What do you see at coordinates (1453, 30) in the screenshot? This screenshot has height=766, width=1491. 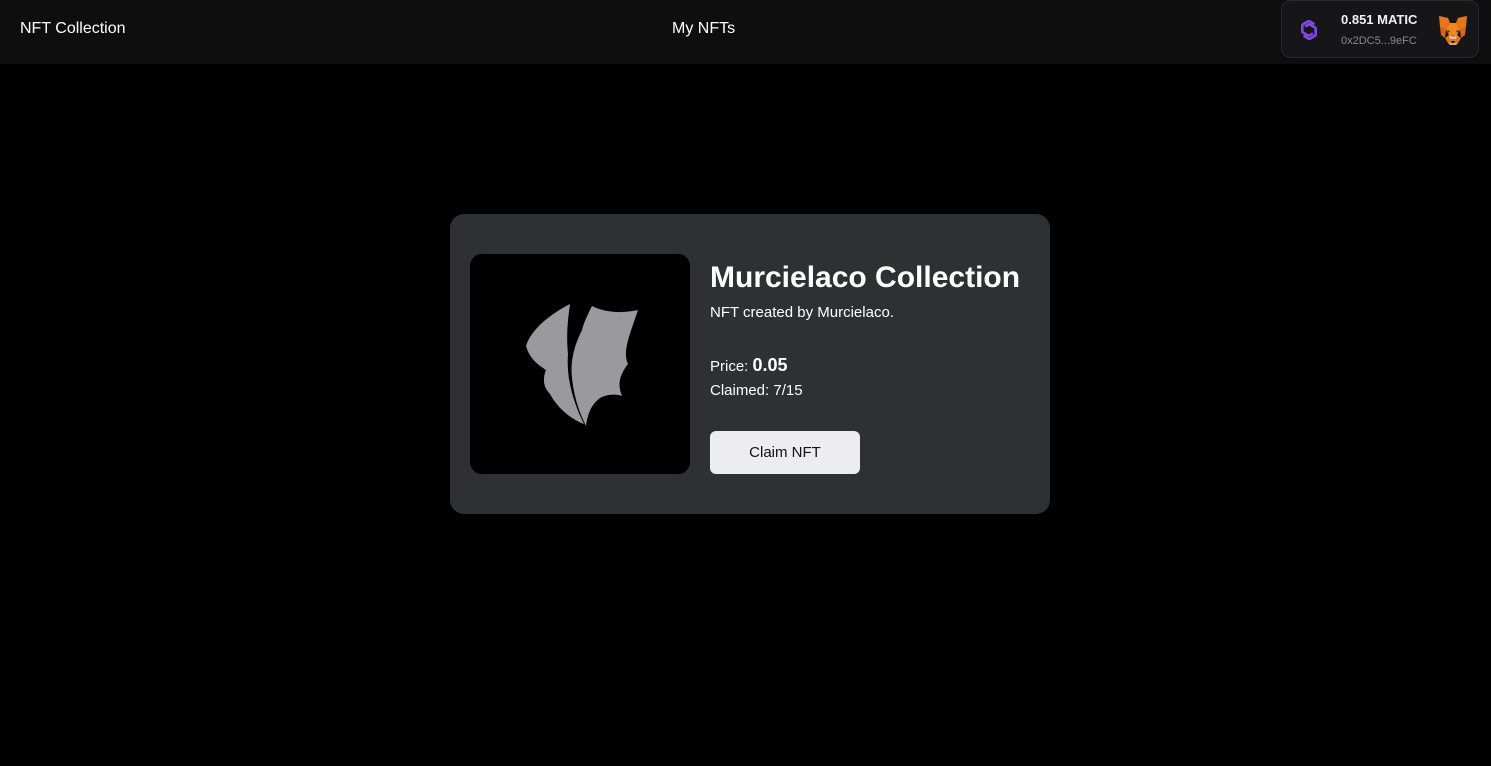 I see `metamask-fox-icon` at bounding box center [1453, 30].